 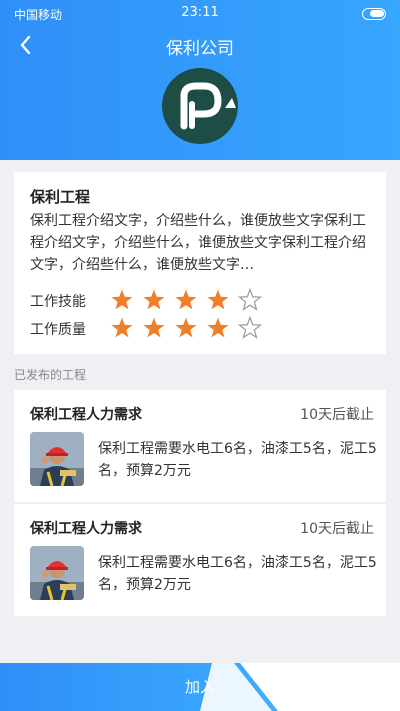 What do you see at coordinates (58, 330) in the screenshot?
I see `rating-label: 工作质量` at bounding box center [58, 330].